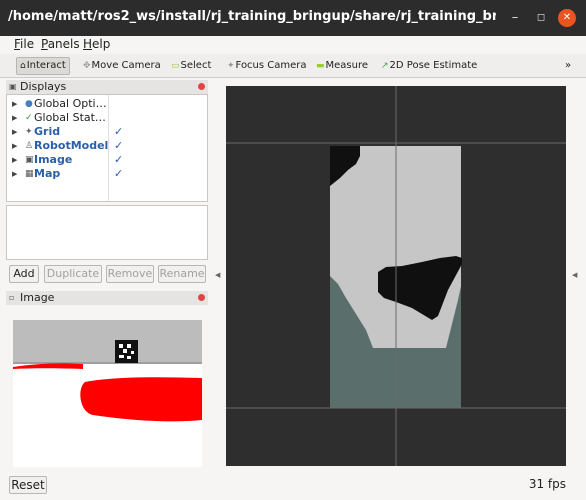  Describe the element at coordinates (568, 66) in the screenshot. I see `toolbar-overflow-button: »` at that location.